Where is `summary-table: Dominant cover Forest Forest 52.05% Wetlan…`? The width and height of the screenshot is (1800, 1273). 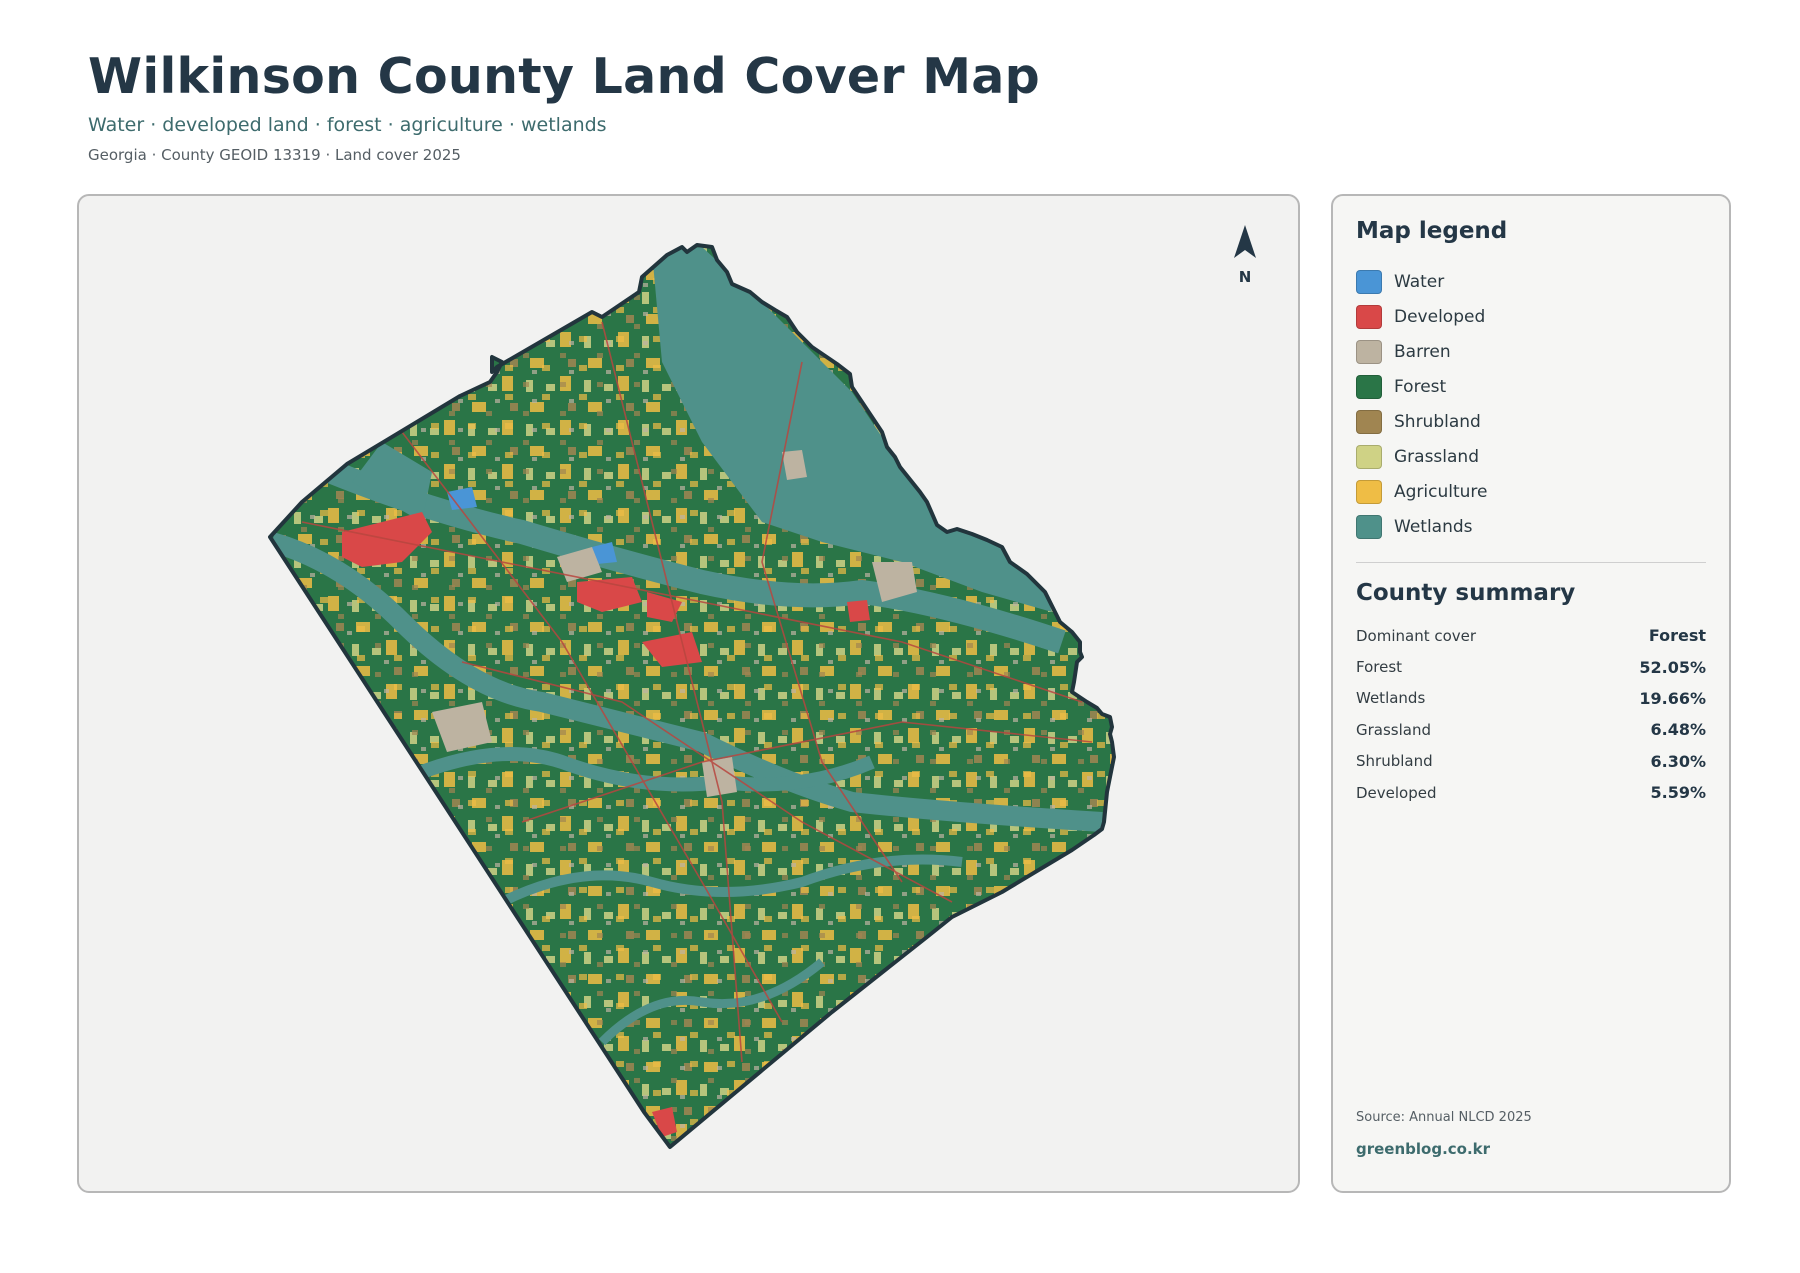
summary-table: Dominant cover Forest Forest 52.05% Wetlan… is located at coordinates (1531, 714).